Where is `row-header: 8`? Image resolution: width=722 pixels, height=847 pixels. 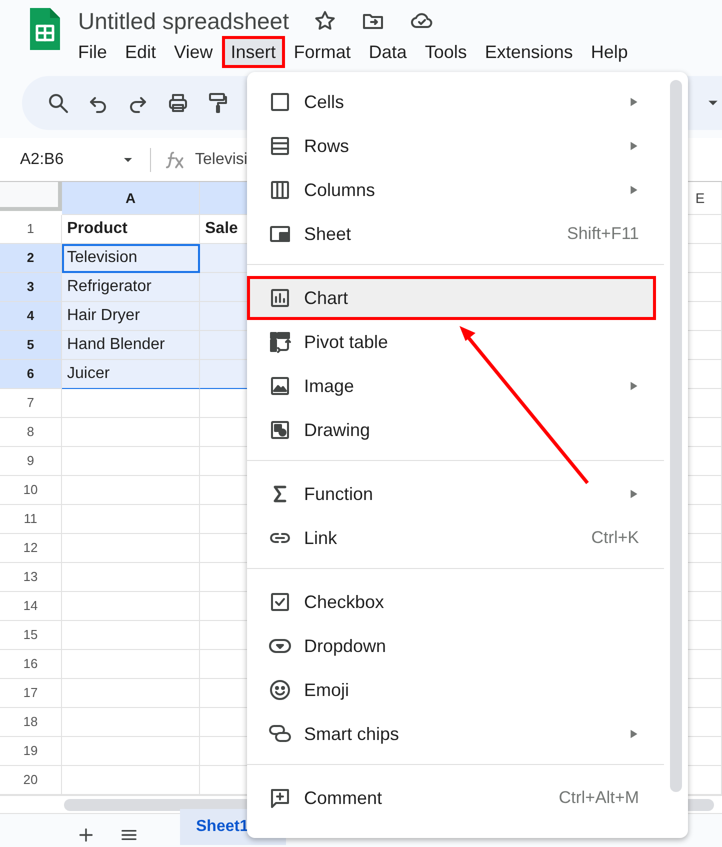 row-header: 8 is located at coordinates (31, 432).